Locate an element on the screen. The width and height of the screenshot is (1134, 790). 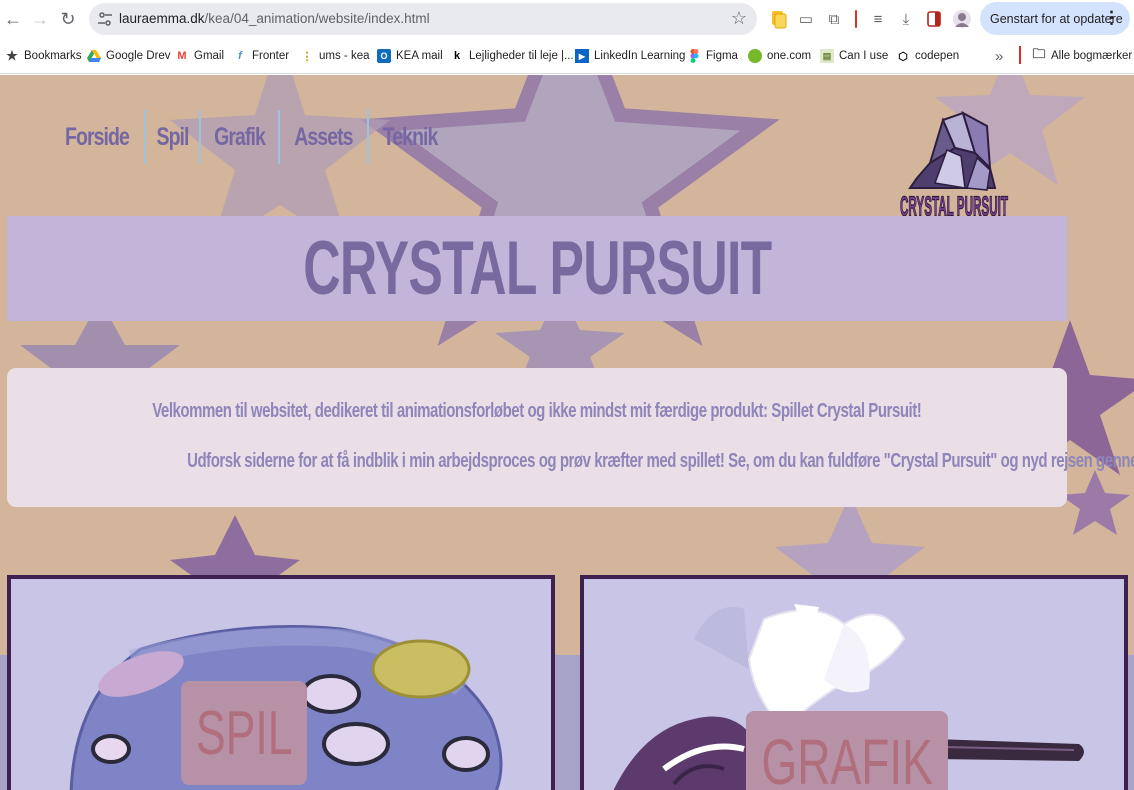
extension-image-icon: ▭ is located at coordinates (806, 19).